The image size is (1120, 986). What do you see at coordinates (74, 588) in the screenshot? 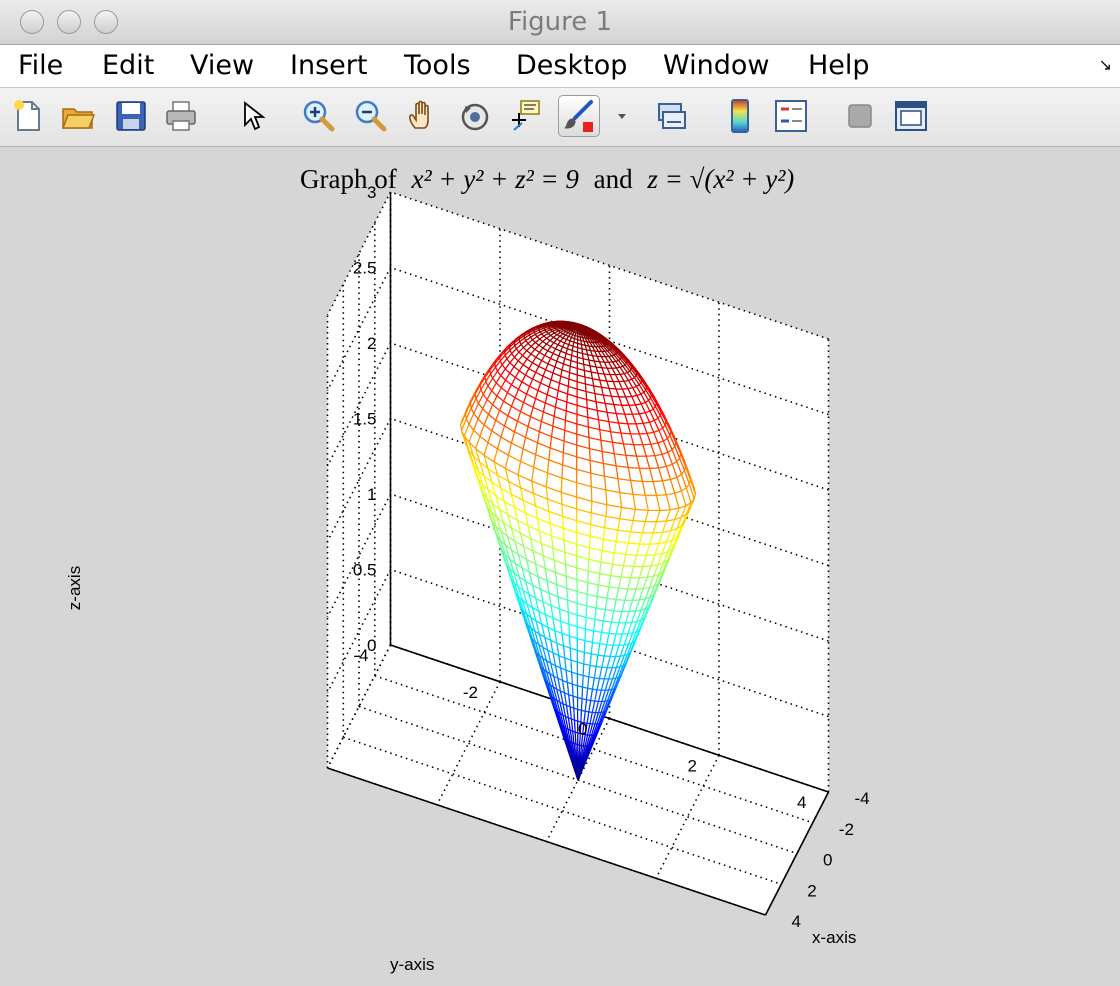
I see `z-axis-label: z-axis` at bounding box center [74, 588].